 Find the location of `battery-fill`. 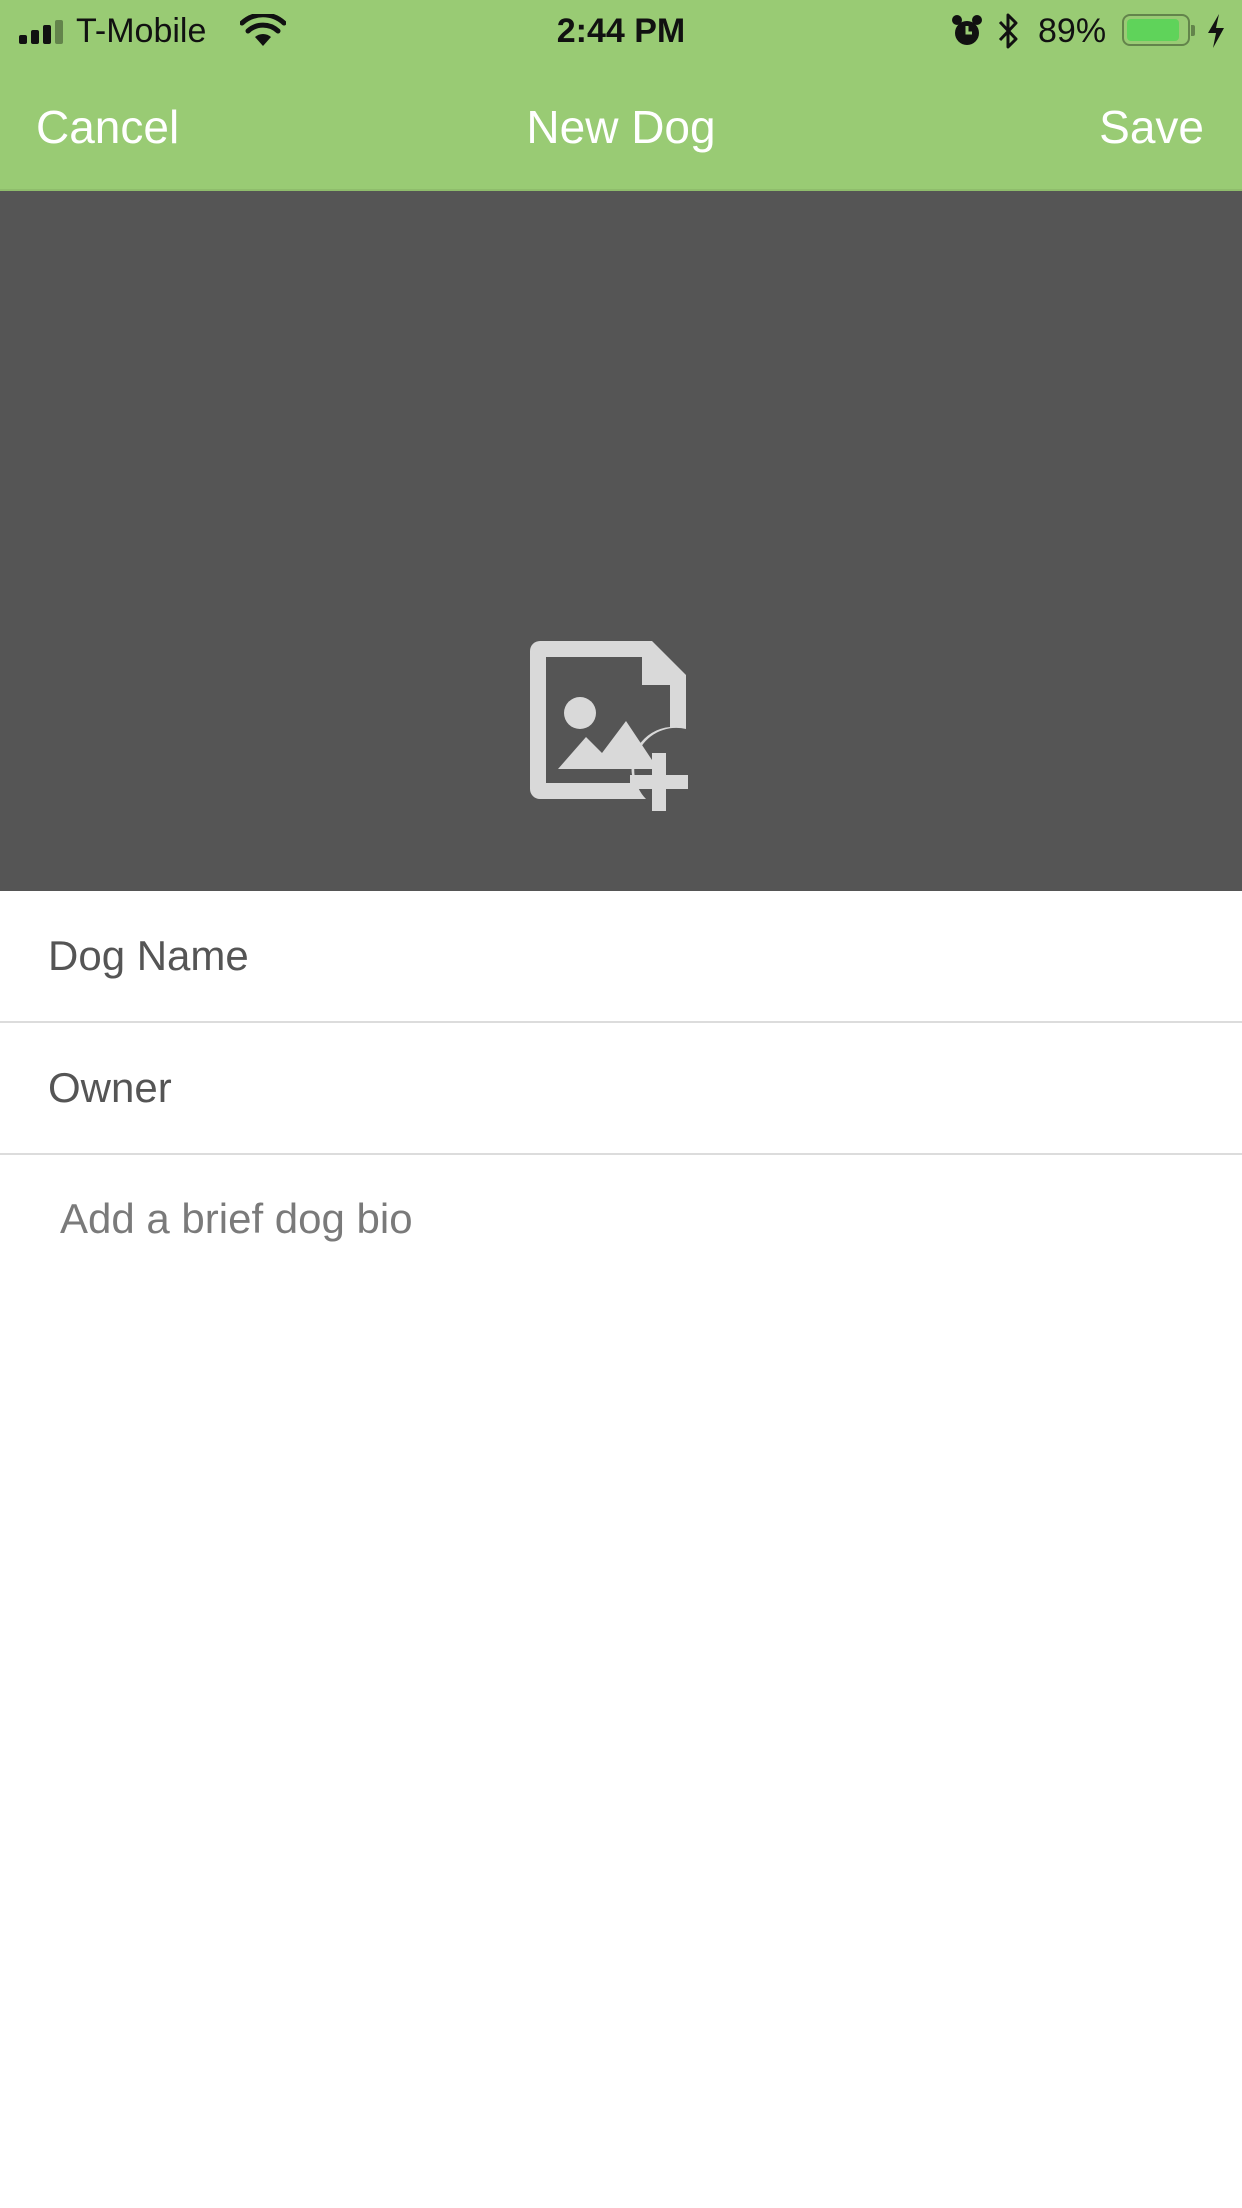

battery-fill is located at coordinates (1153, 30).